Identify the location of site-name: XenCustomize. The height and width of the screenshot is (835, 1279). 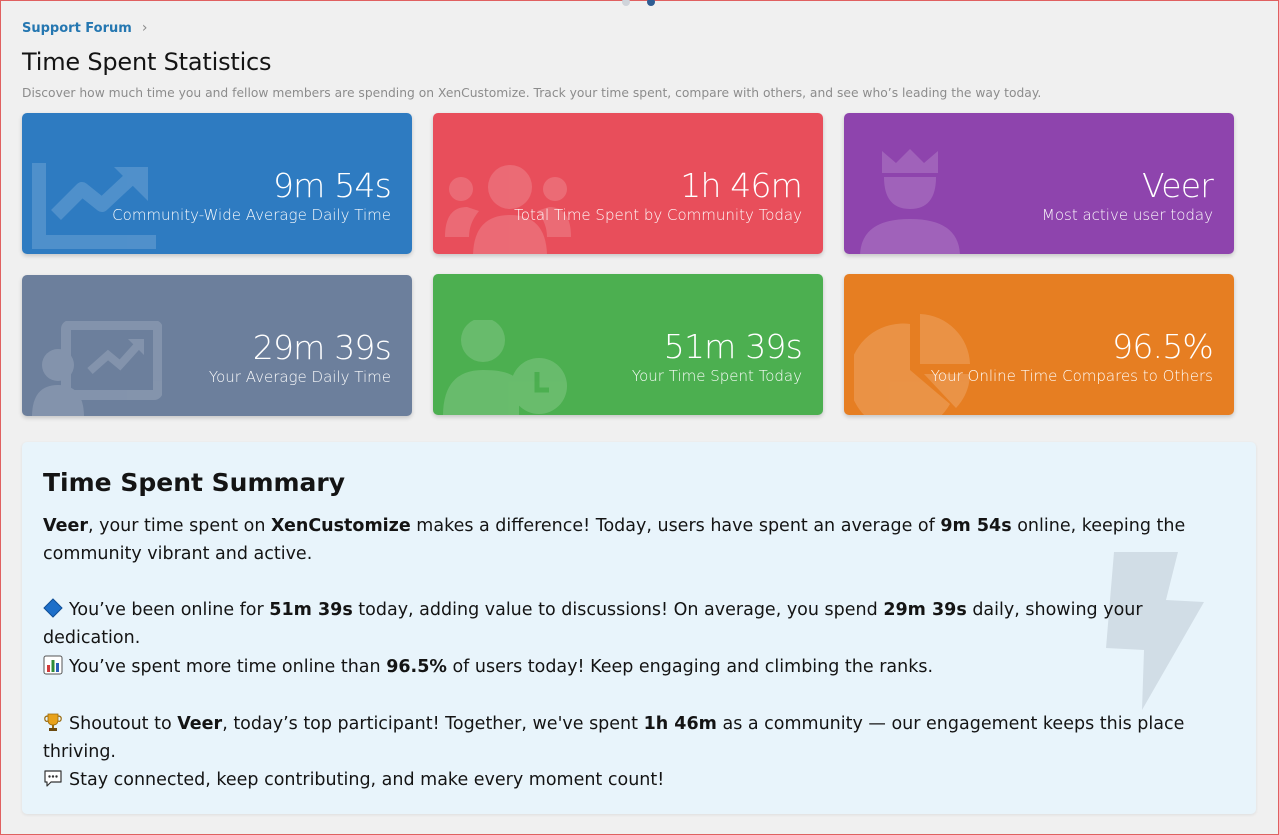
(340, 526).